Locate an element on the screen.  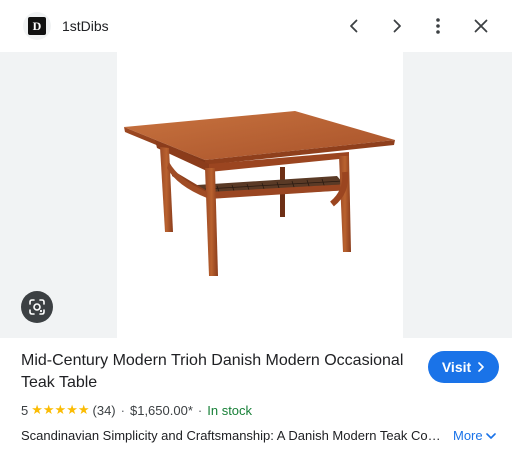
more-options-button is located at coordinates (438, 26).